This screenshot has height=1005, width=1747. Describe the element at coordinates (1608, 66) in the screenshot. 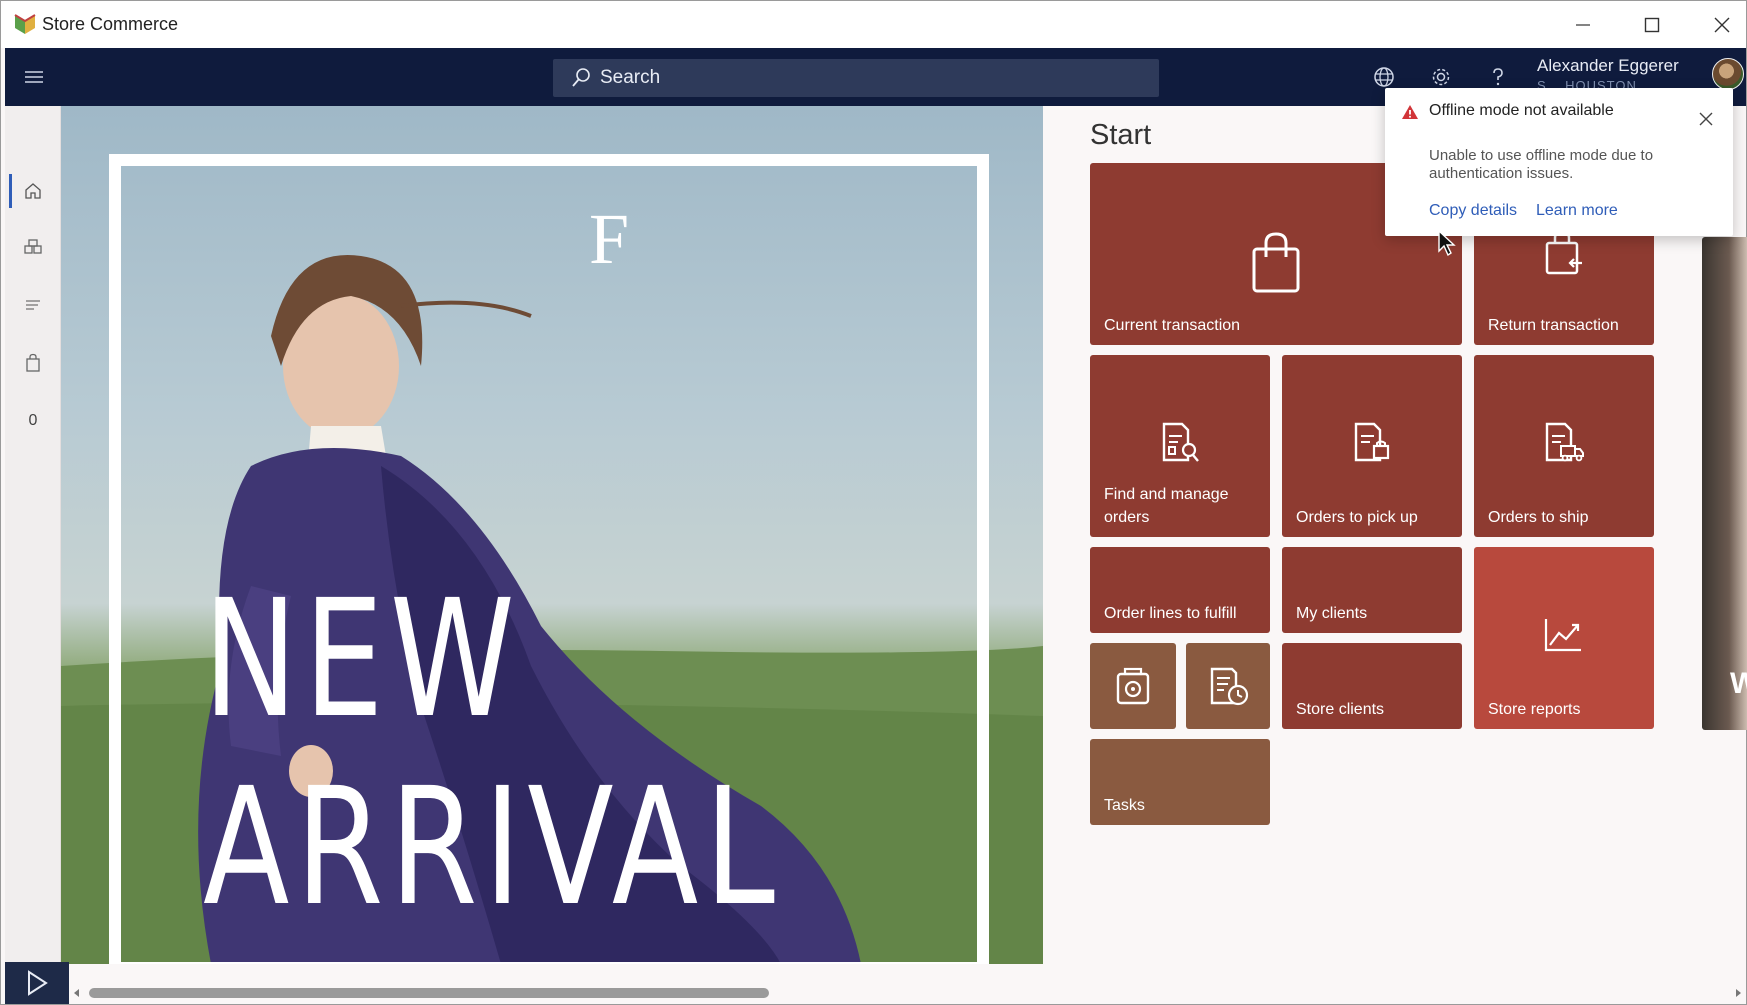

I see `user-name: Alexander Eggerer` at that location.